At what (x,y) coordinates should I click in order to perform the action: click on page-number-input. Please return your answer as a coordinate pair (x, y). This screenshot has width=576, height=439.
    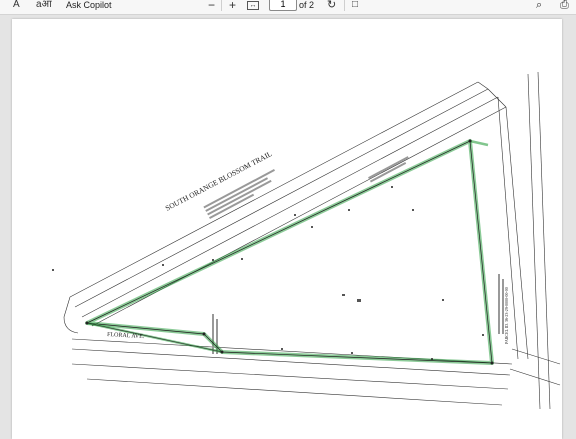
    Looking at the image, I should click on (283, 5).